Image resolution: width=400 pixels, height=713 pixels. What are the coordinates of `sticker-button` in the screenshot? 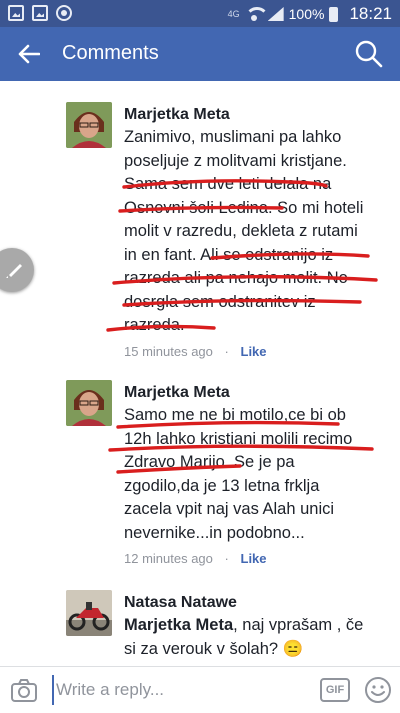 It's located at (378, 690).